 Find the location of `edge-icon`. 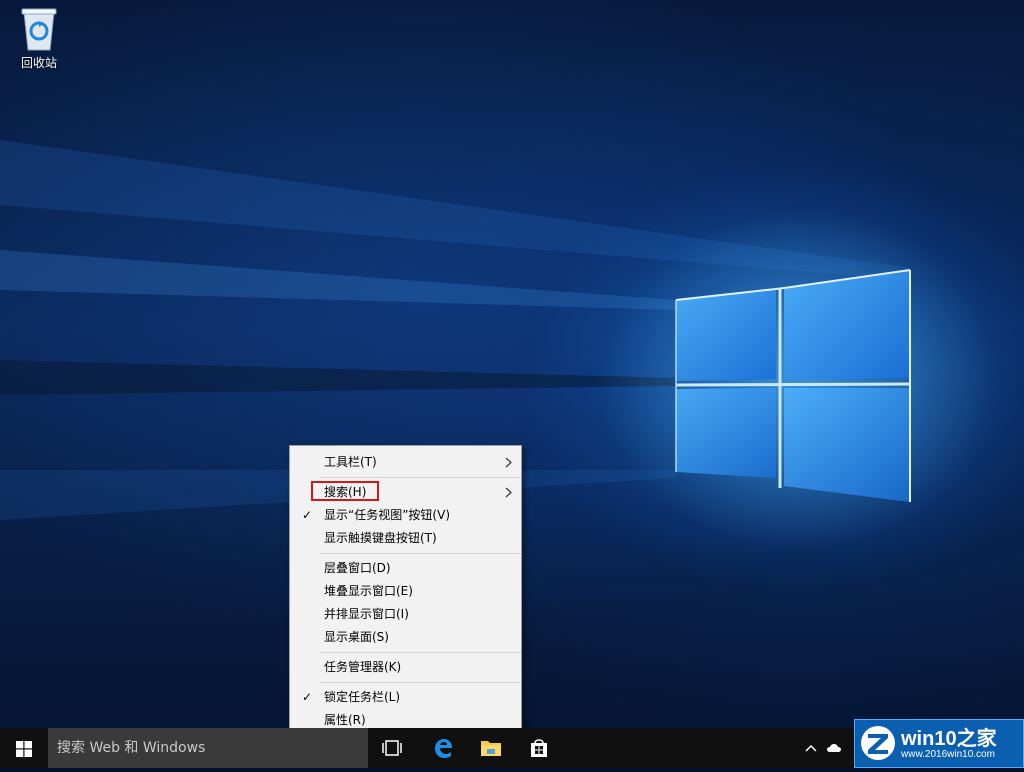

edge-icon is located at coordinates (443, 748).